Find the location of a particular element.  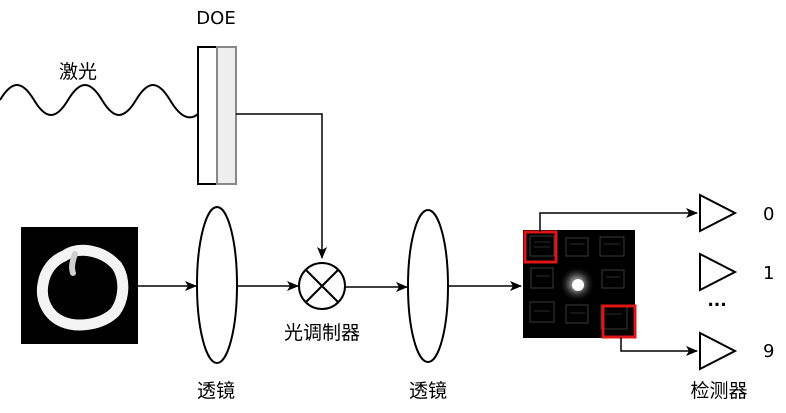

output-9-arrow is located at coordinates (659, 346).